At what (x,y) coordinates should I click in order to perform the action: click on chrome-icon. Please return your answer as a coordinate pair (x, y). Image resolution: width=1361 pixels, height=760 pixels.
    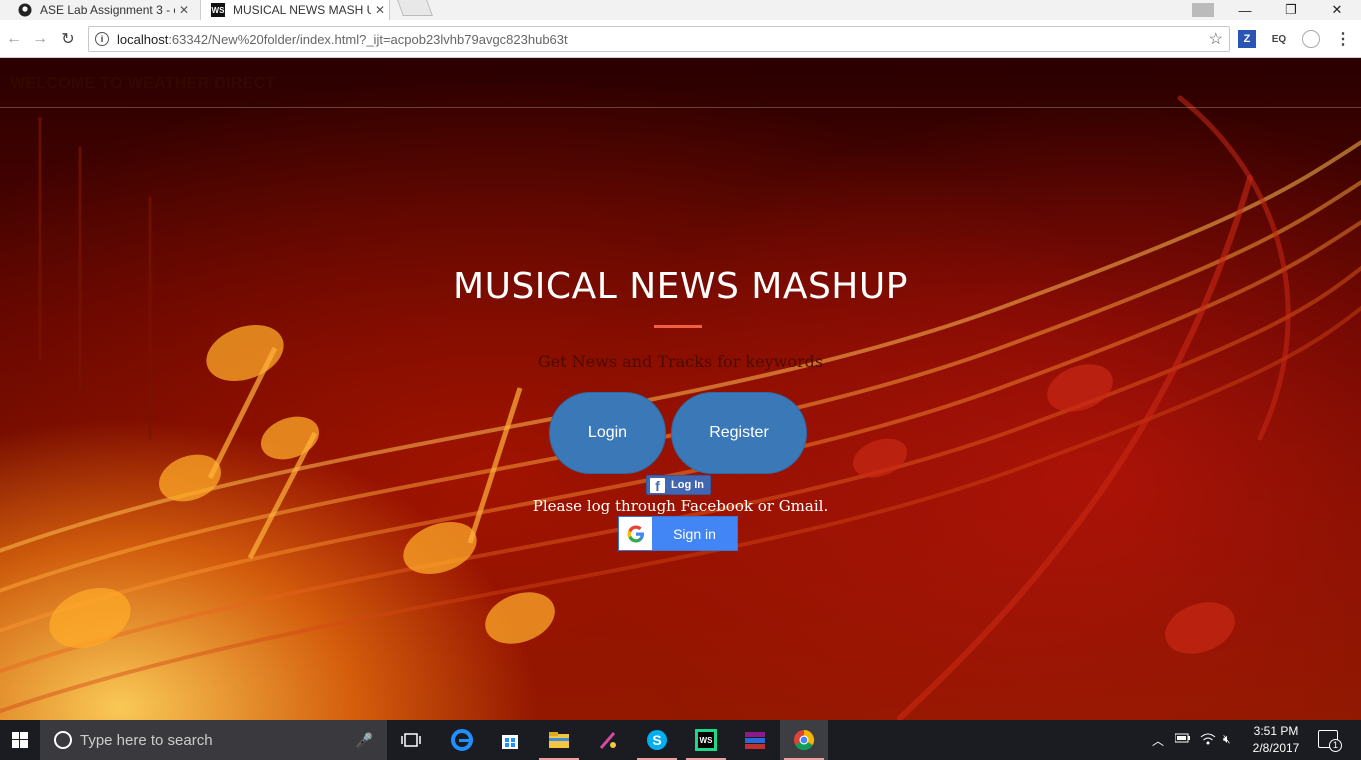
    Looking at the image, I should click on (804, 740).